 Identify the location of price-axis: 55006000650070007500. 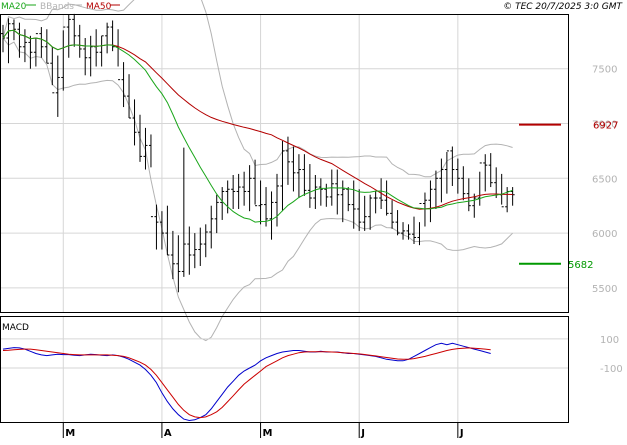
(604, 180).